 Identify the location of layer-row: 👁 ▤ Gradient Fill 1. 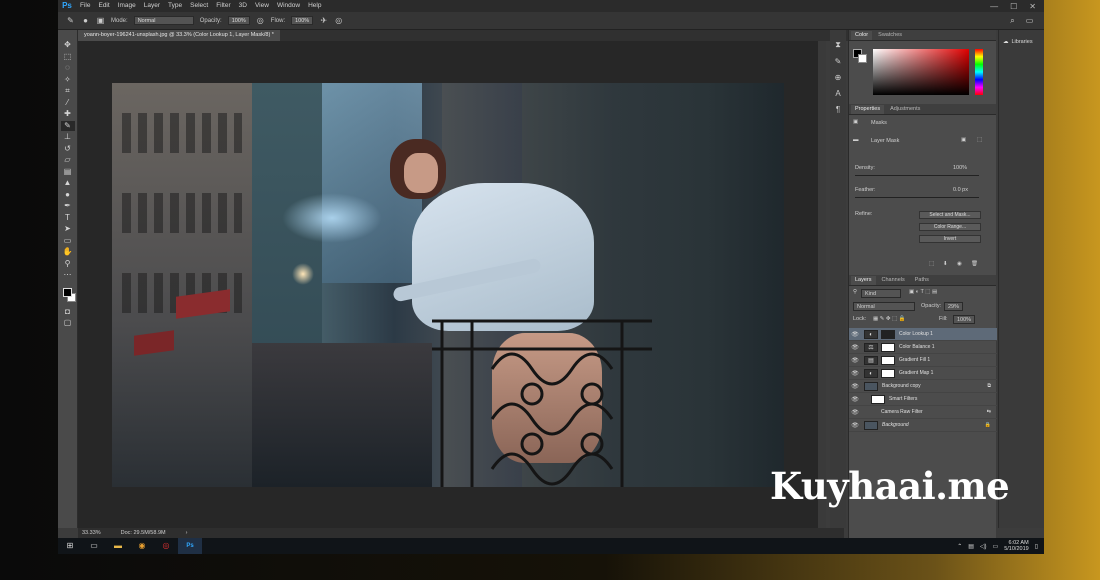
(923, 360).